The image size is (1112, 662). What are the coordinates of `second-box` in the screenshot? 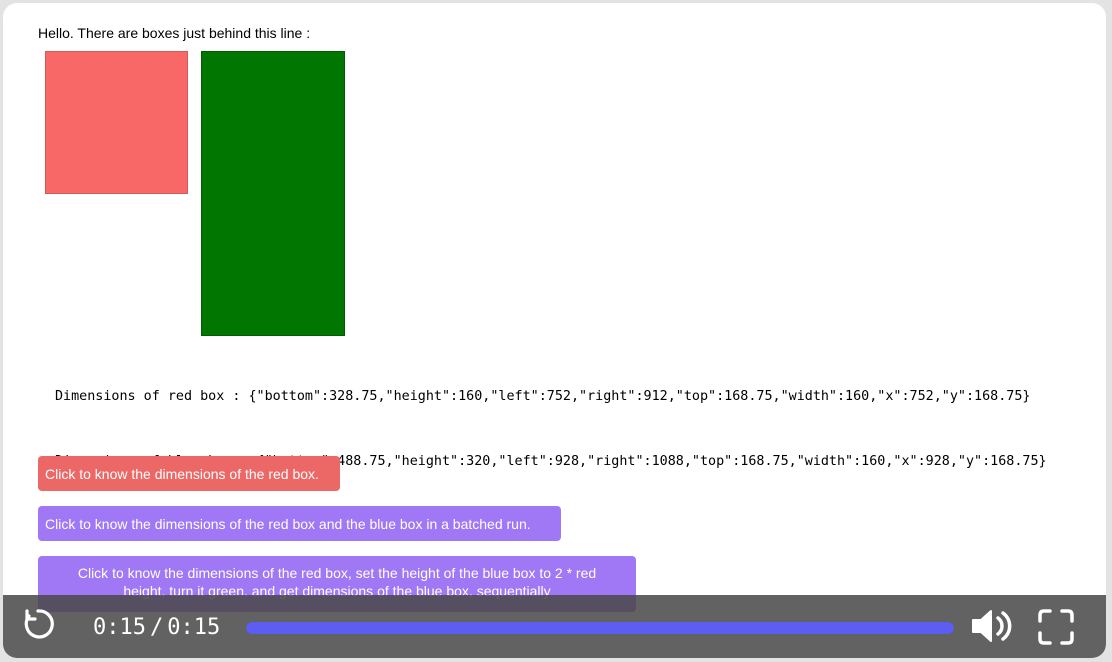 It's located at (273, 193).